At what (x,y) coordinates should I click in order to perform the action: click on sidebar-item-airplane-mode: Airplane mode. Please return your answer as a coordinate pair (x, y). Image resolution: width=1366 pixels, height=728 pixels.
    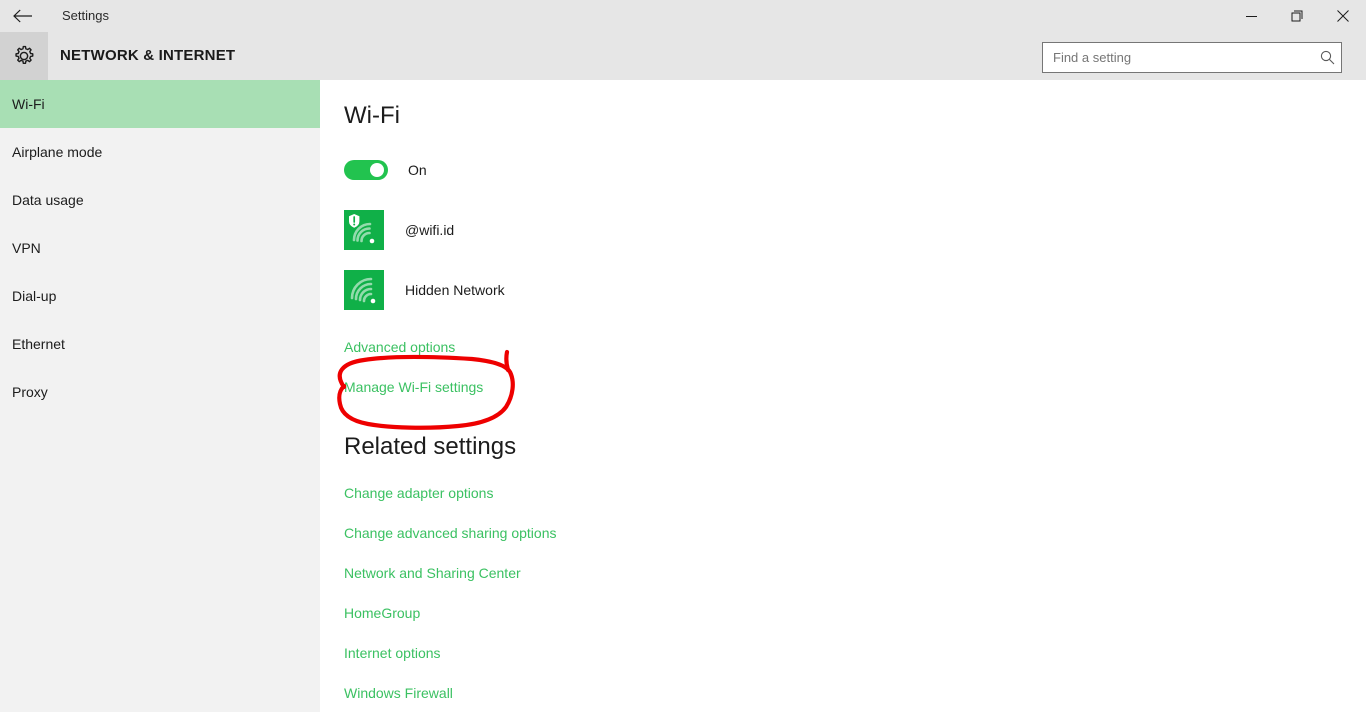
    Looking at the image, I should click on (160, 152).